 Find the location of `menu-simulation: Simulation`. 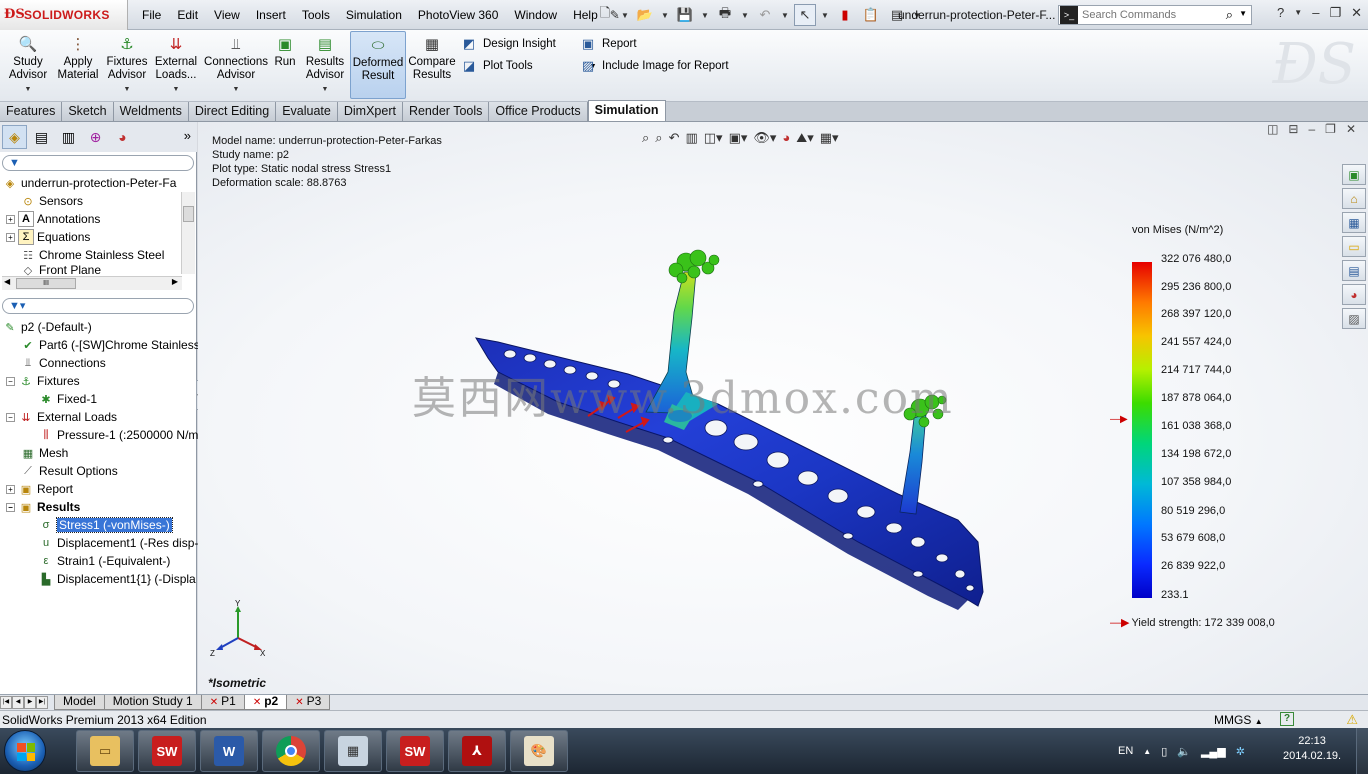

menu-simulation: Simulation is located at coordinates (374, 15).